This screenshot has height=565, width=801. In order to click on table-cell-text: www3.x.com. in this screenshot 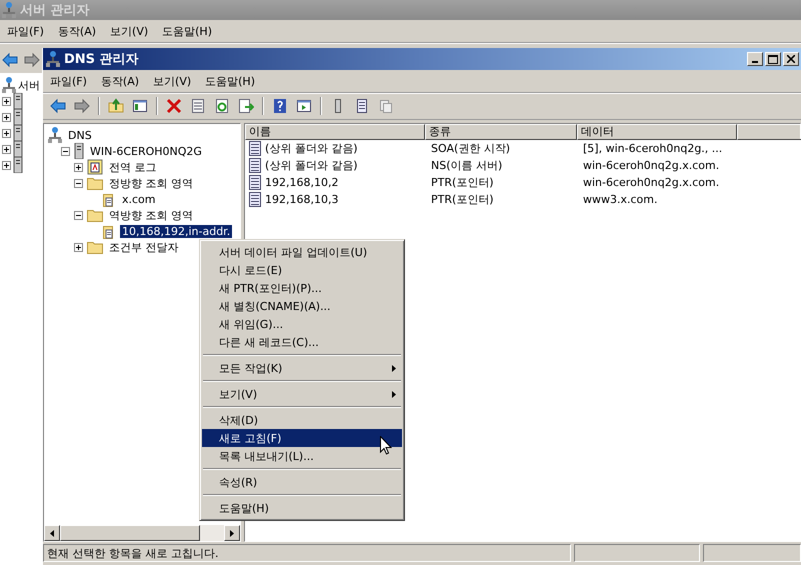, I will do `click(620, 199)`.